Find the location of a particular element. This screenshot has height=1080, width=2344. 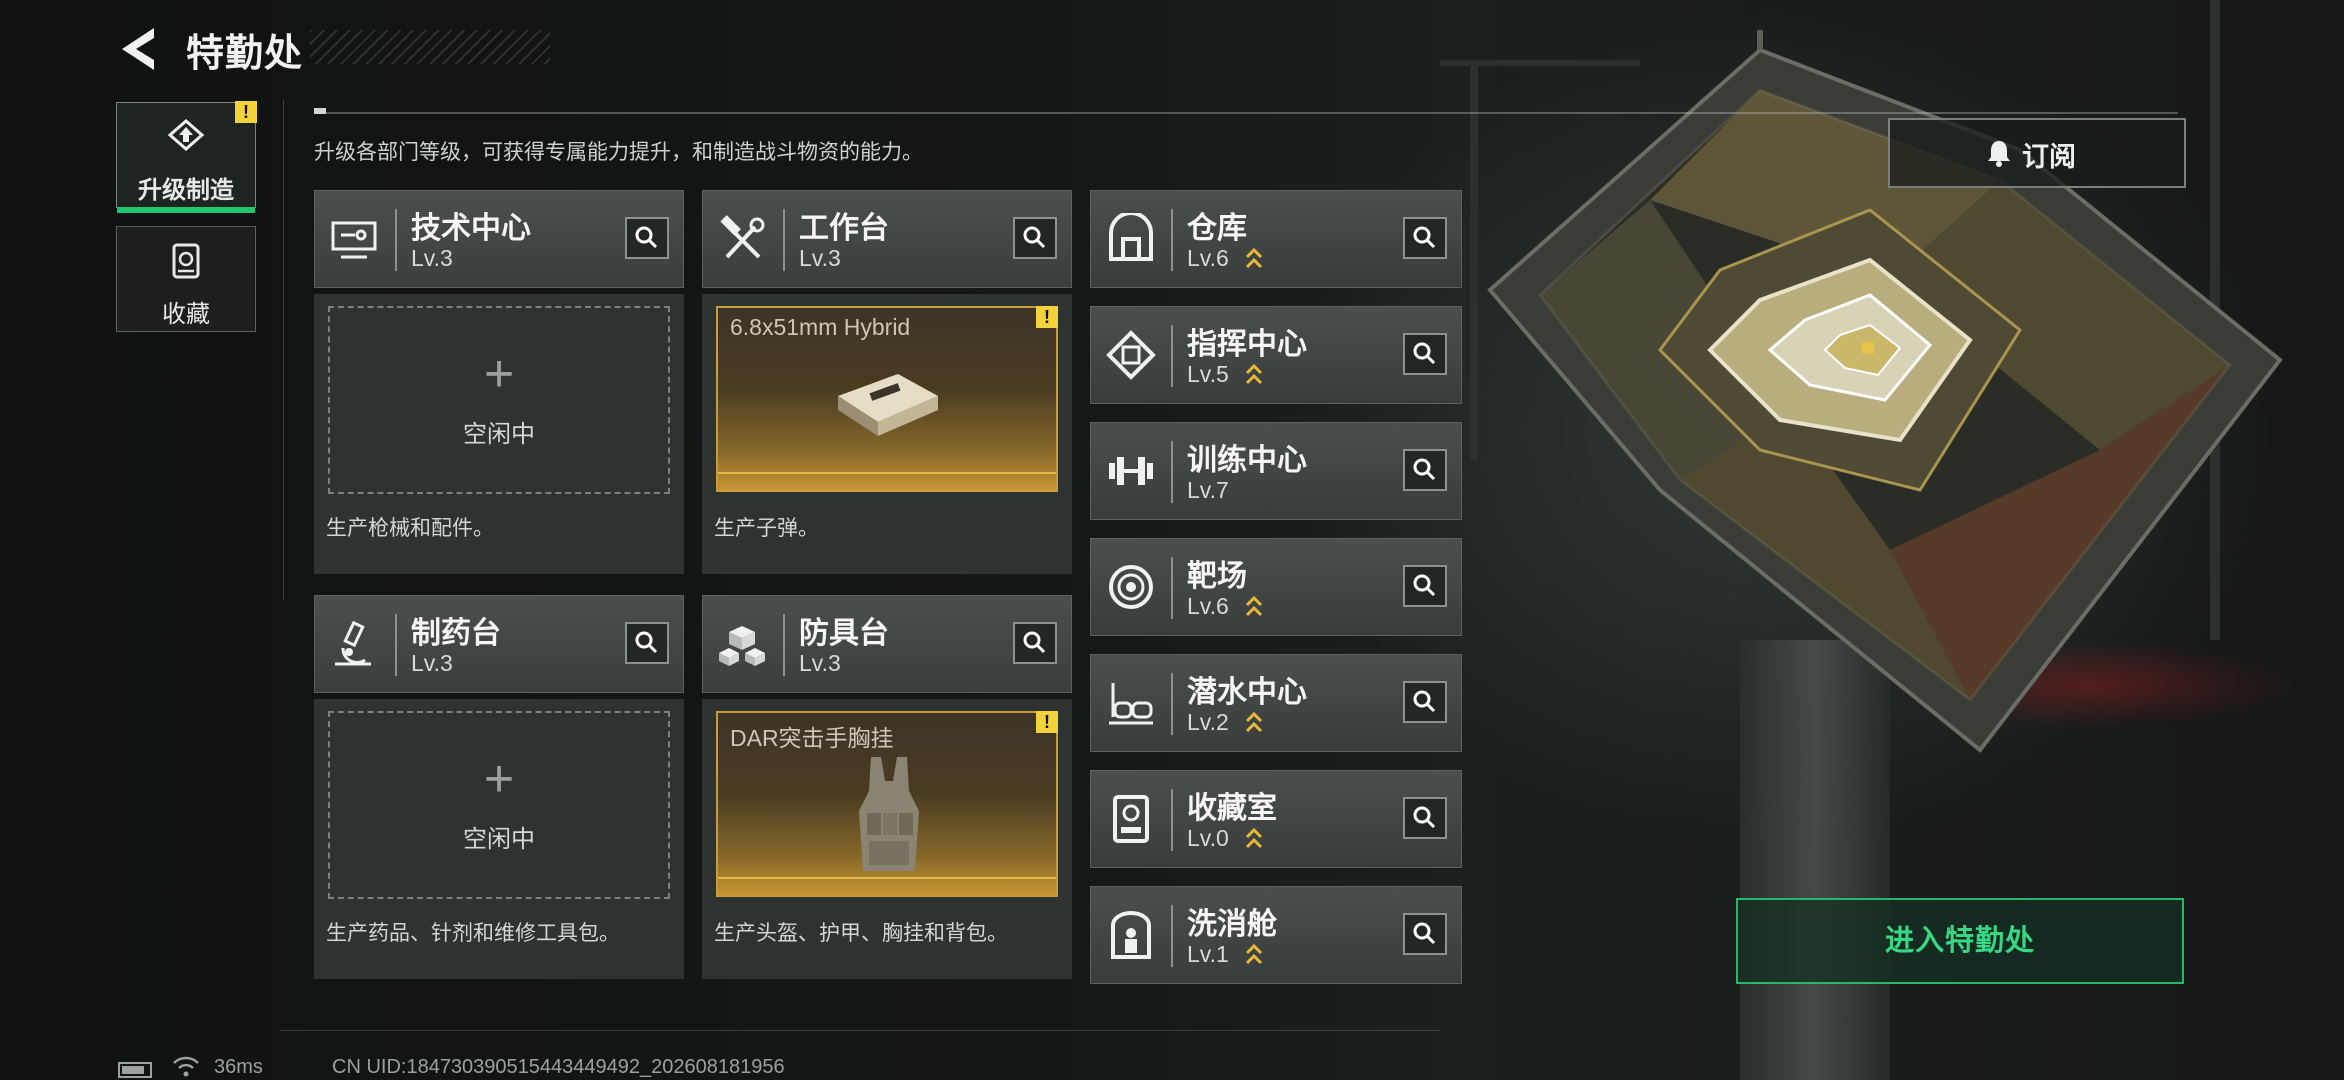

tab-upgrade-craft: 升级制造 ! is located at coordinates (186, 157).